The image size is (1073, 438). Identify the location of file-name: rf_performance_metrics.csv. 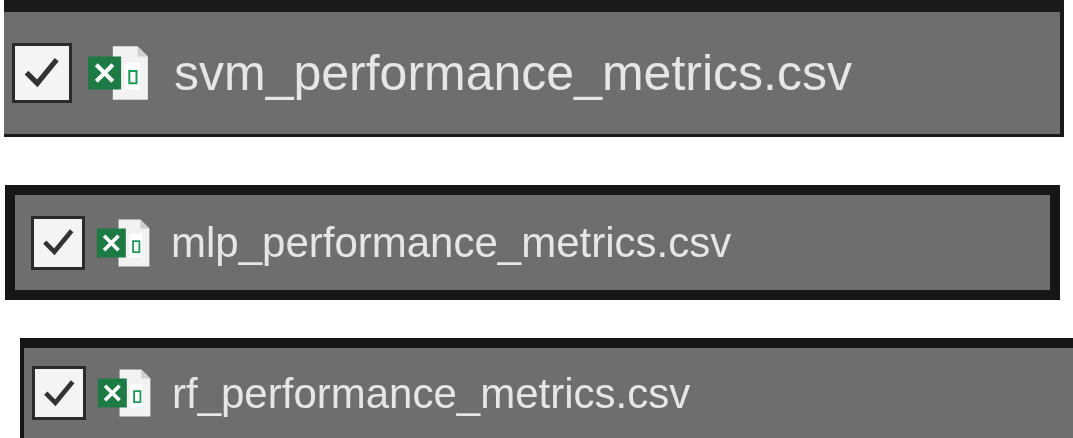
(431, 393).